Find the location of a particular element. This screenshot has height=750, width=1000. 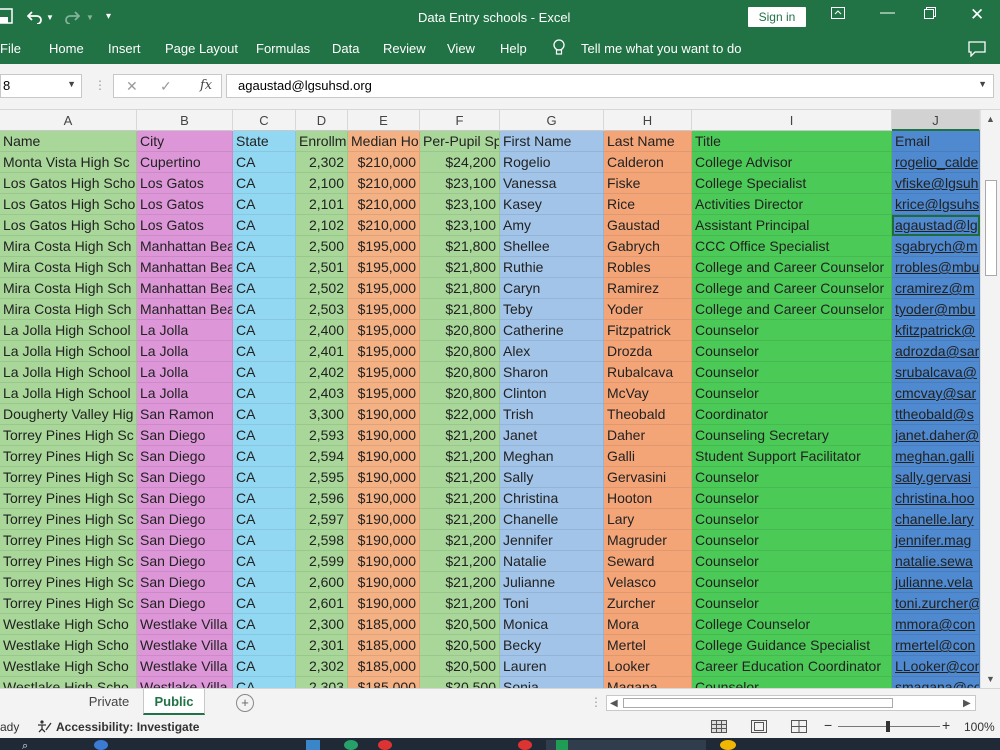

table-cell: Amy is located at coordinates (552, 225).